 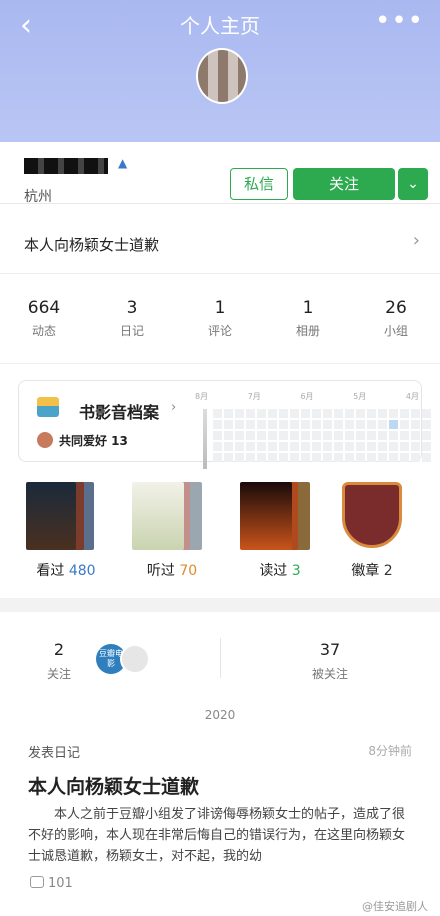 What do you see at coordinates (188, 571) in the screenshot?
I see `media-count: 70` at bounding box center [188, 571].